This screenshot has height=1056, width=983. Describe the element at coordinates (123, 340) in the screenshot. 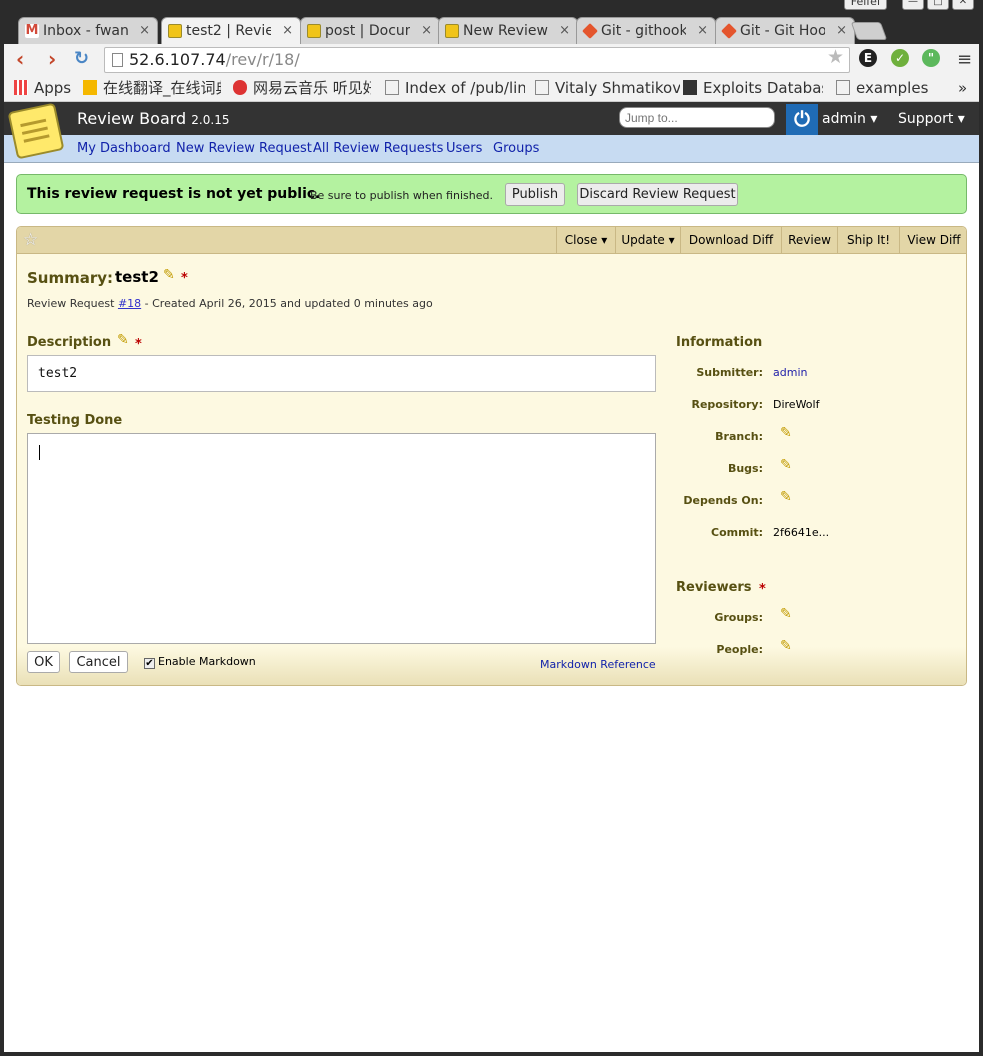

I see `edit-description-pencil-icon: ✎` at that location.